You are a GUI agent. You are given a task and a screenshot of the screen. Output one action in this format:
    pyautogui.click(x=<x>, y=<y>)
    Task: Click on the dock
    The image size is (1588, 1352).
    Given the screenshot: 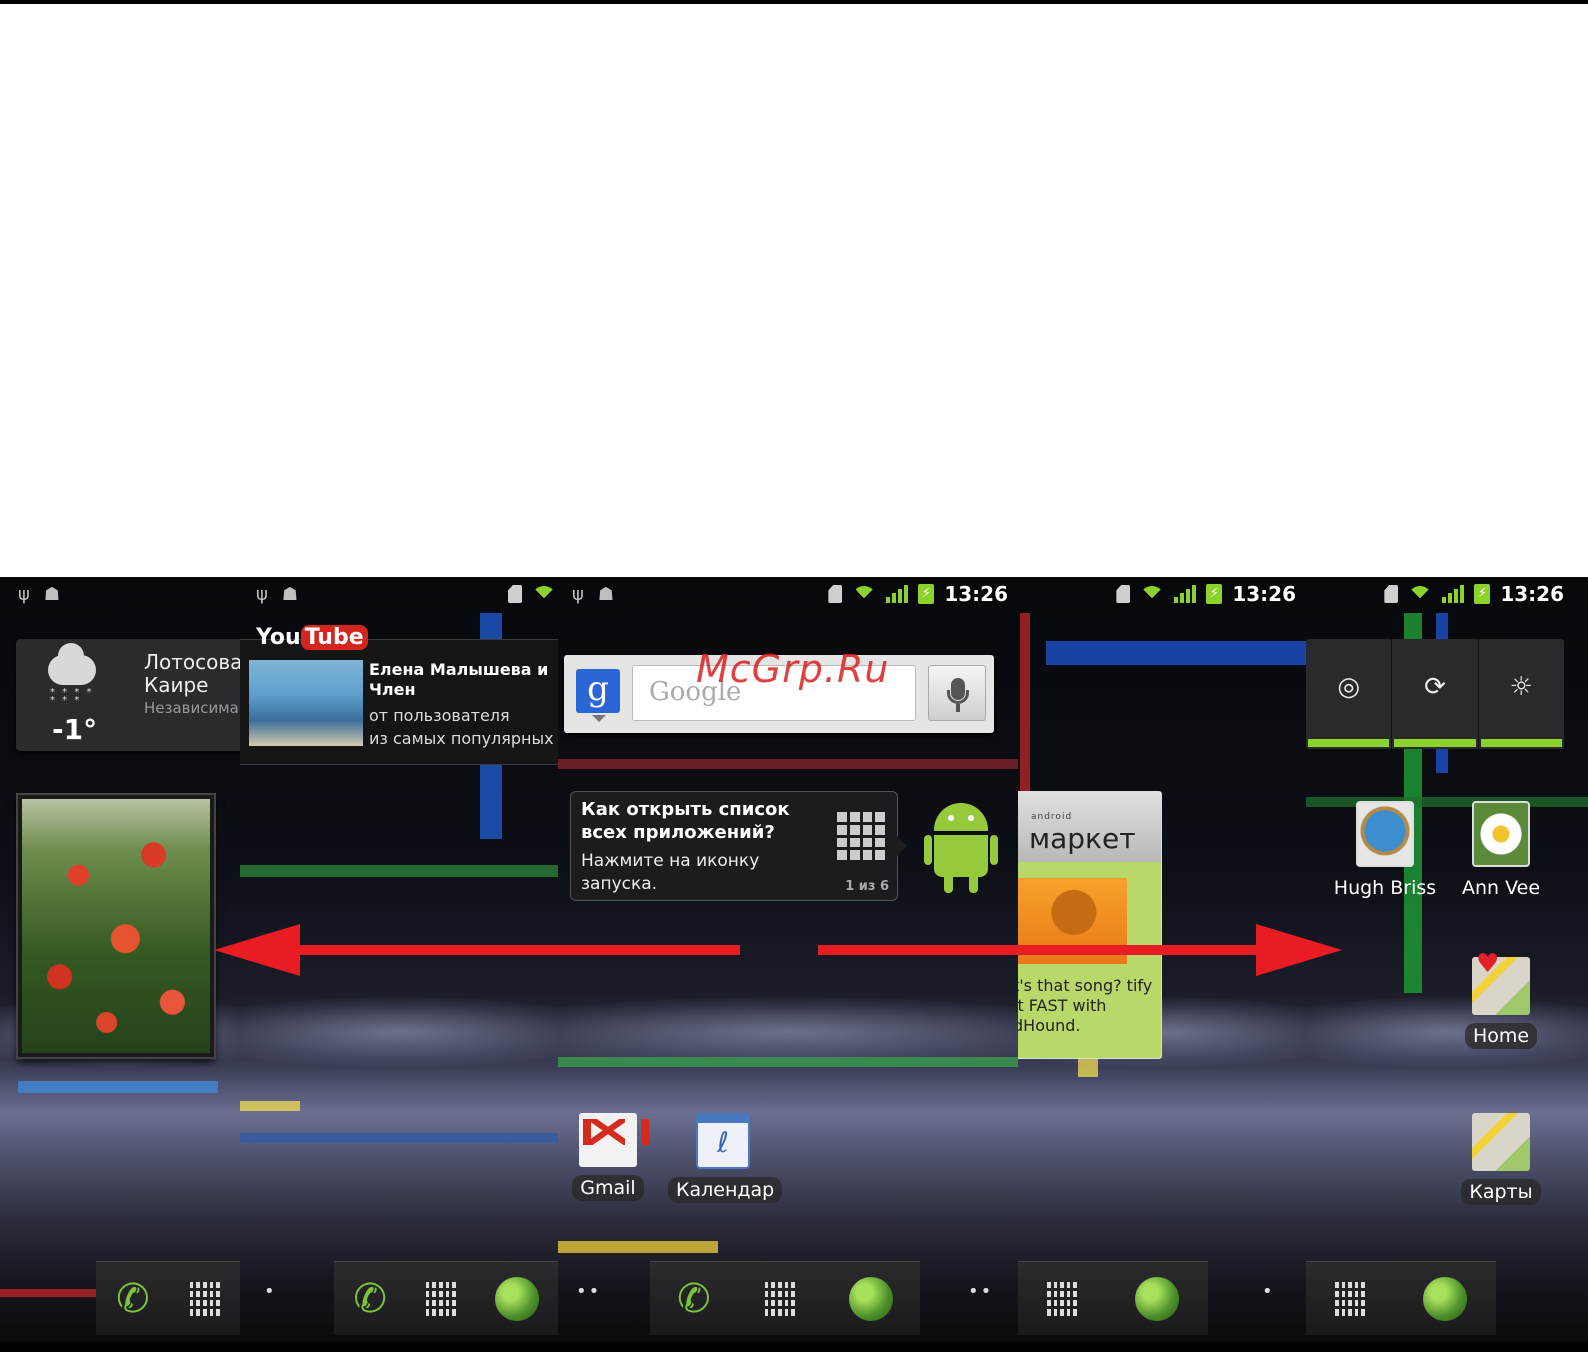 What is the action you would take?
    pyautogui.click(x=1401, y=1298)
    